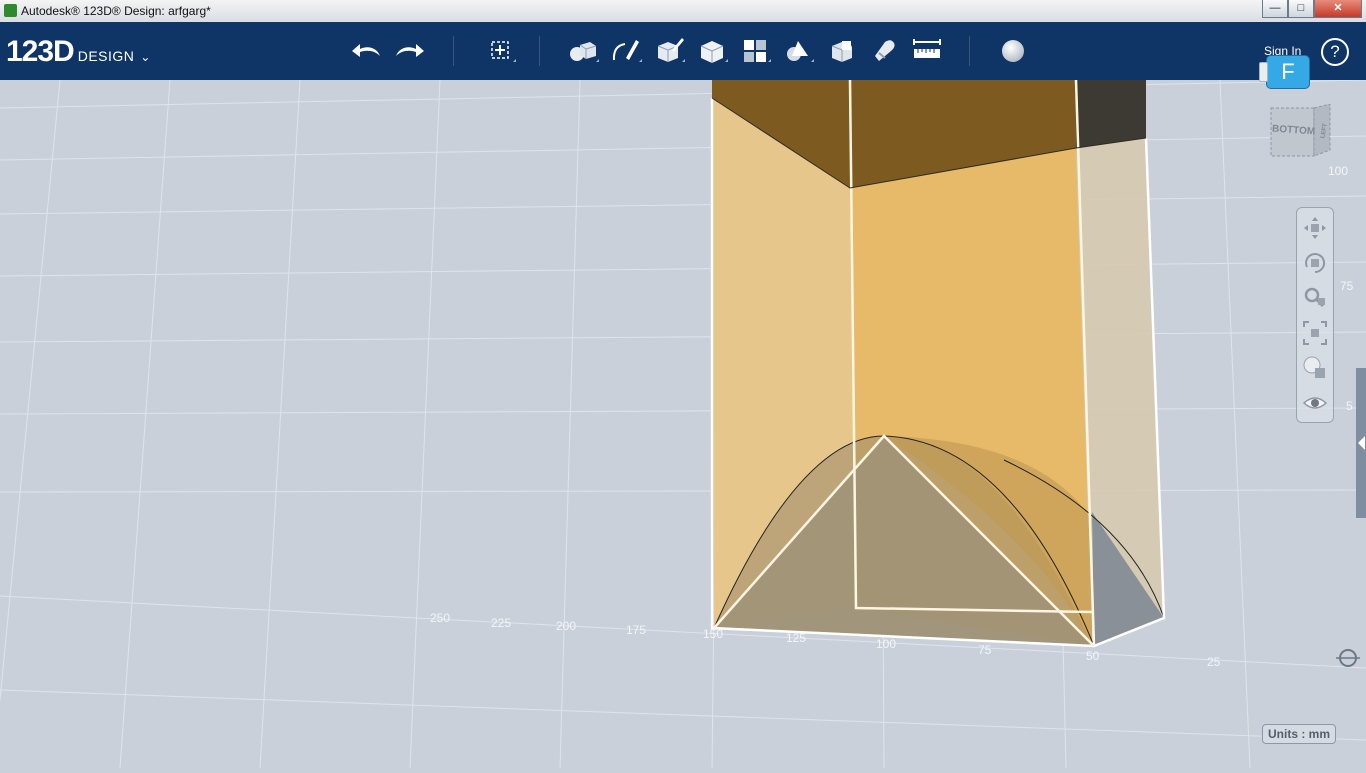 The height and width of the screenshot is (773, 1366). I want to click on grid-label: 25, so click(1214, 662).